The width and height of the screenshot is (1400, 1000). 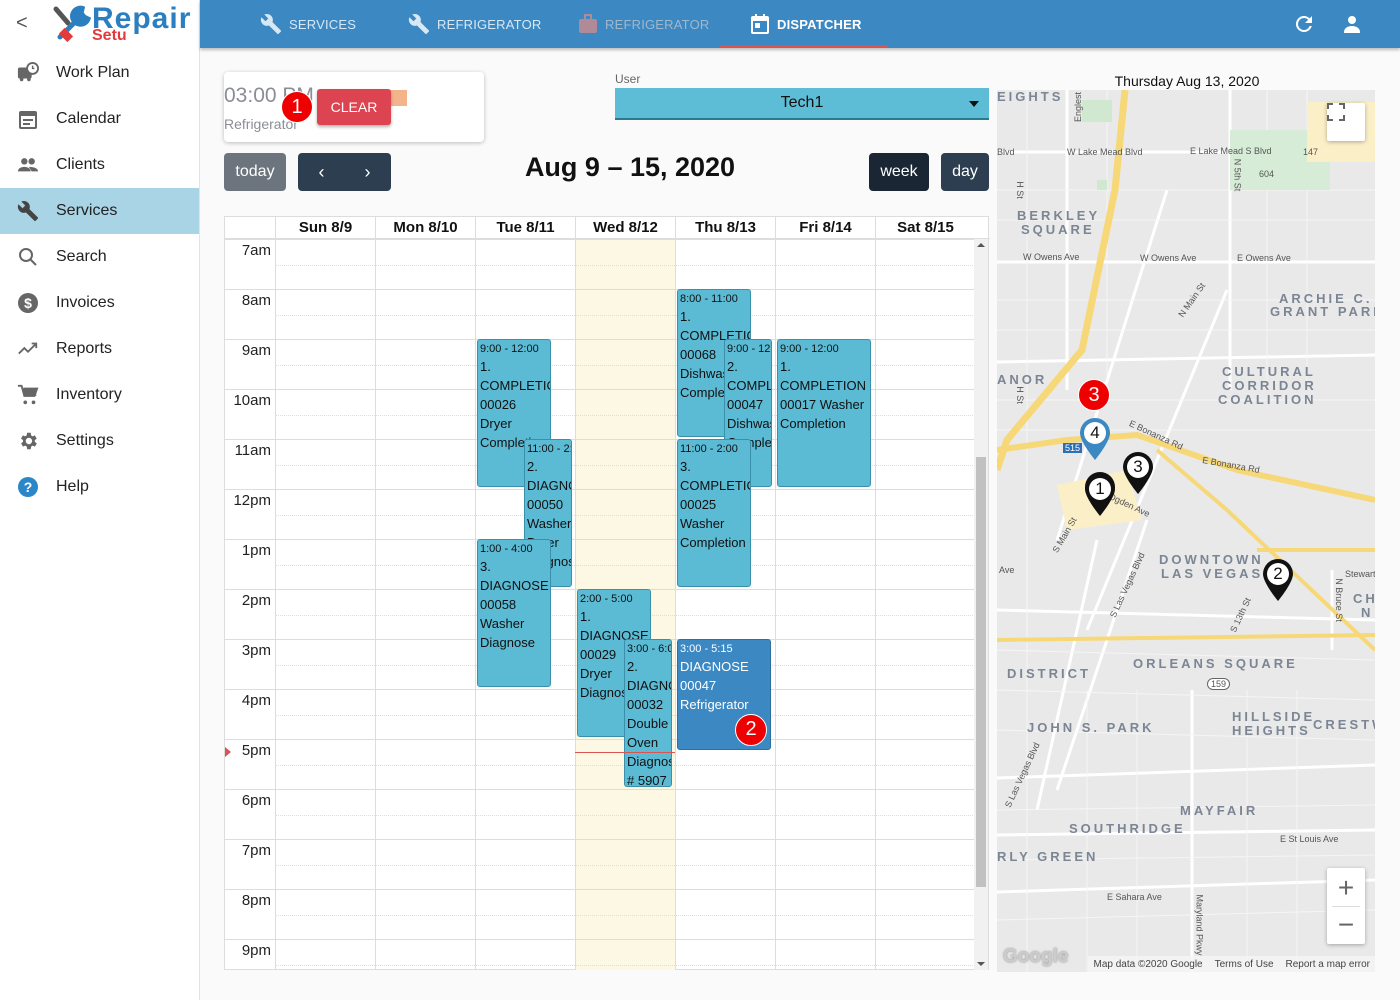 I want to click on sidebar-item-services: Services, so click(x=99, y=211).